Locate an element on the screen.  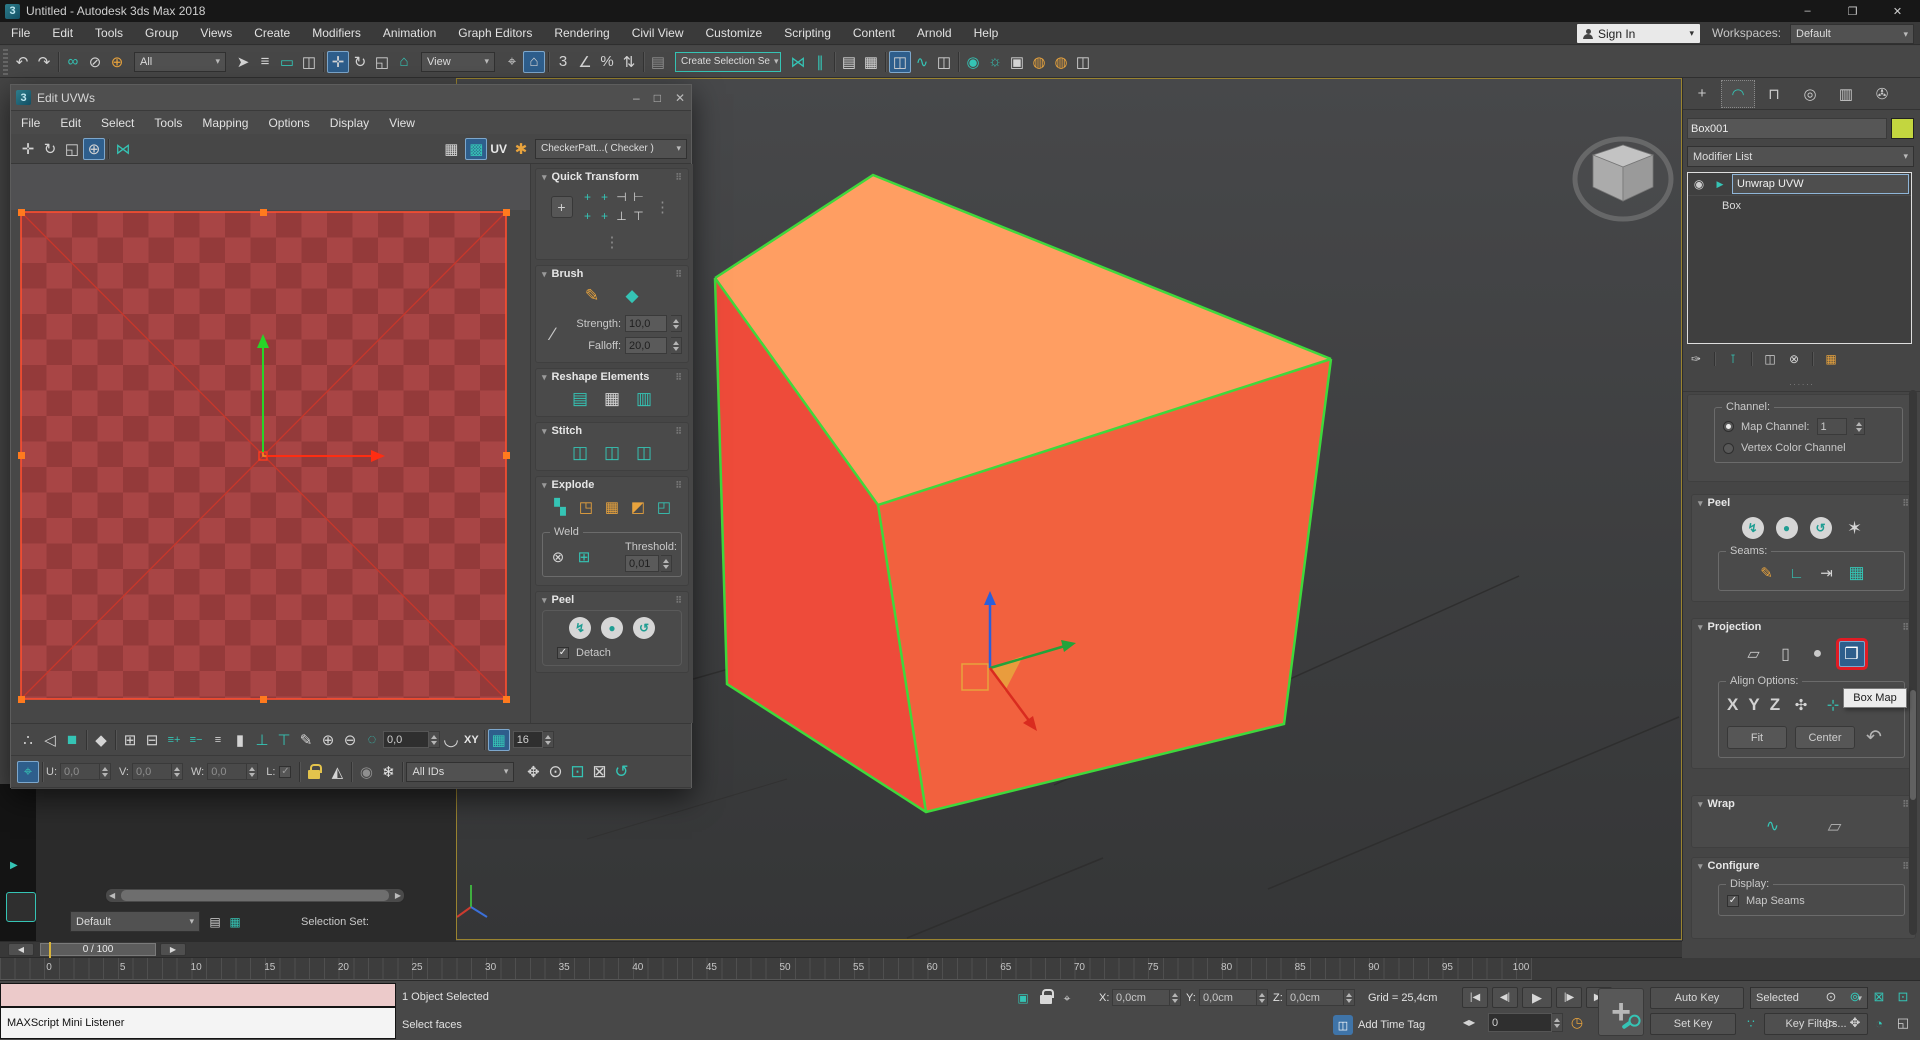
field-of-view-icon: ▷ is located at coordinates (1831, 1023).